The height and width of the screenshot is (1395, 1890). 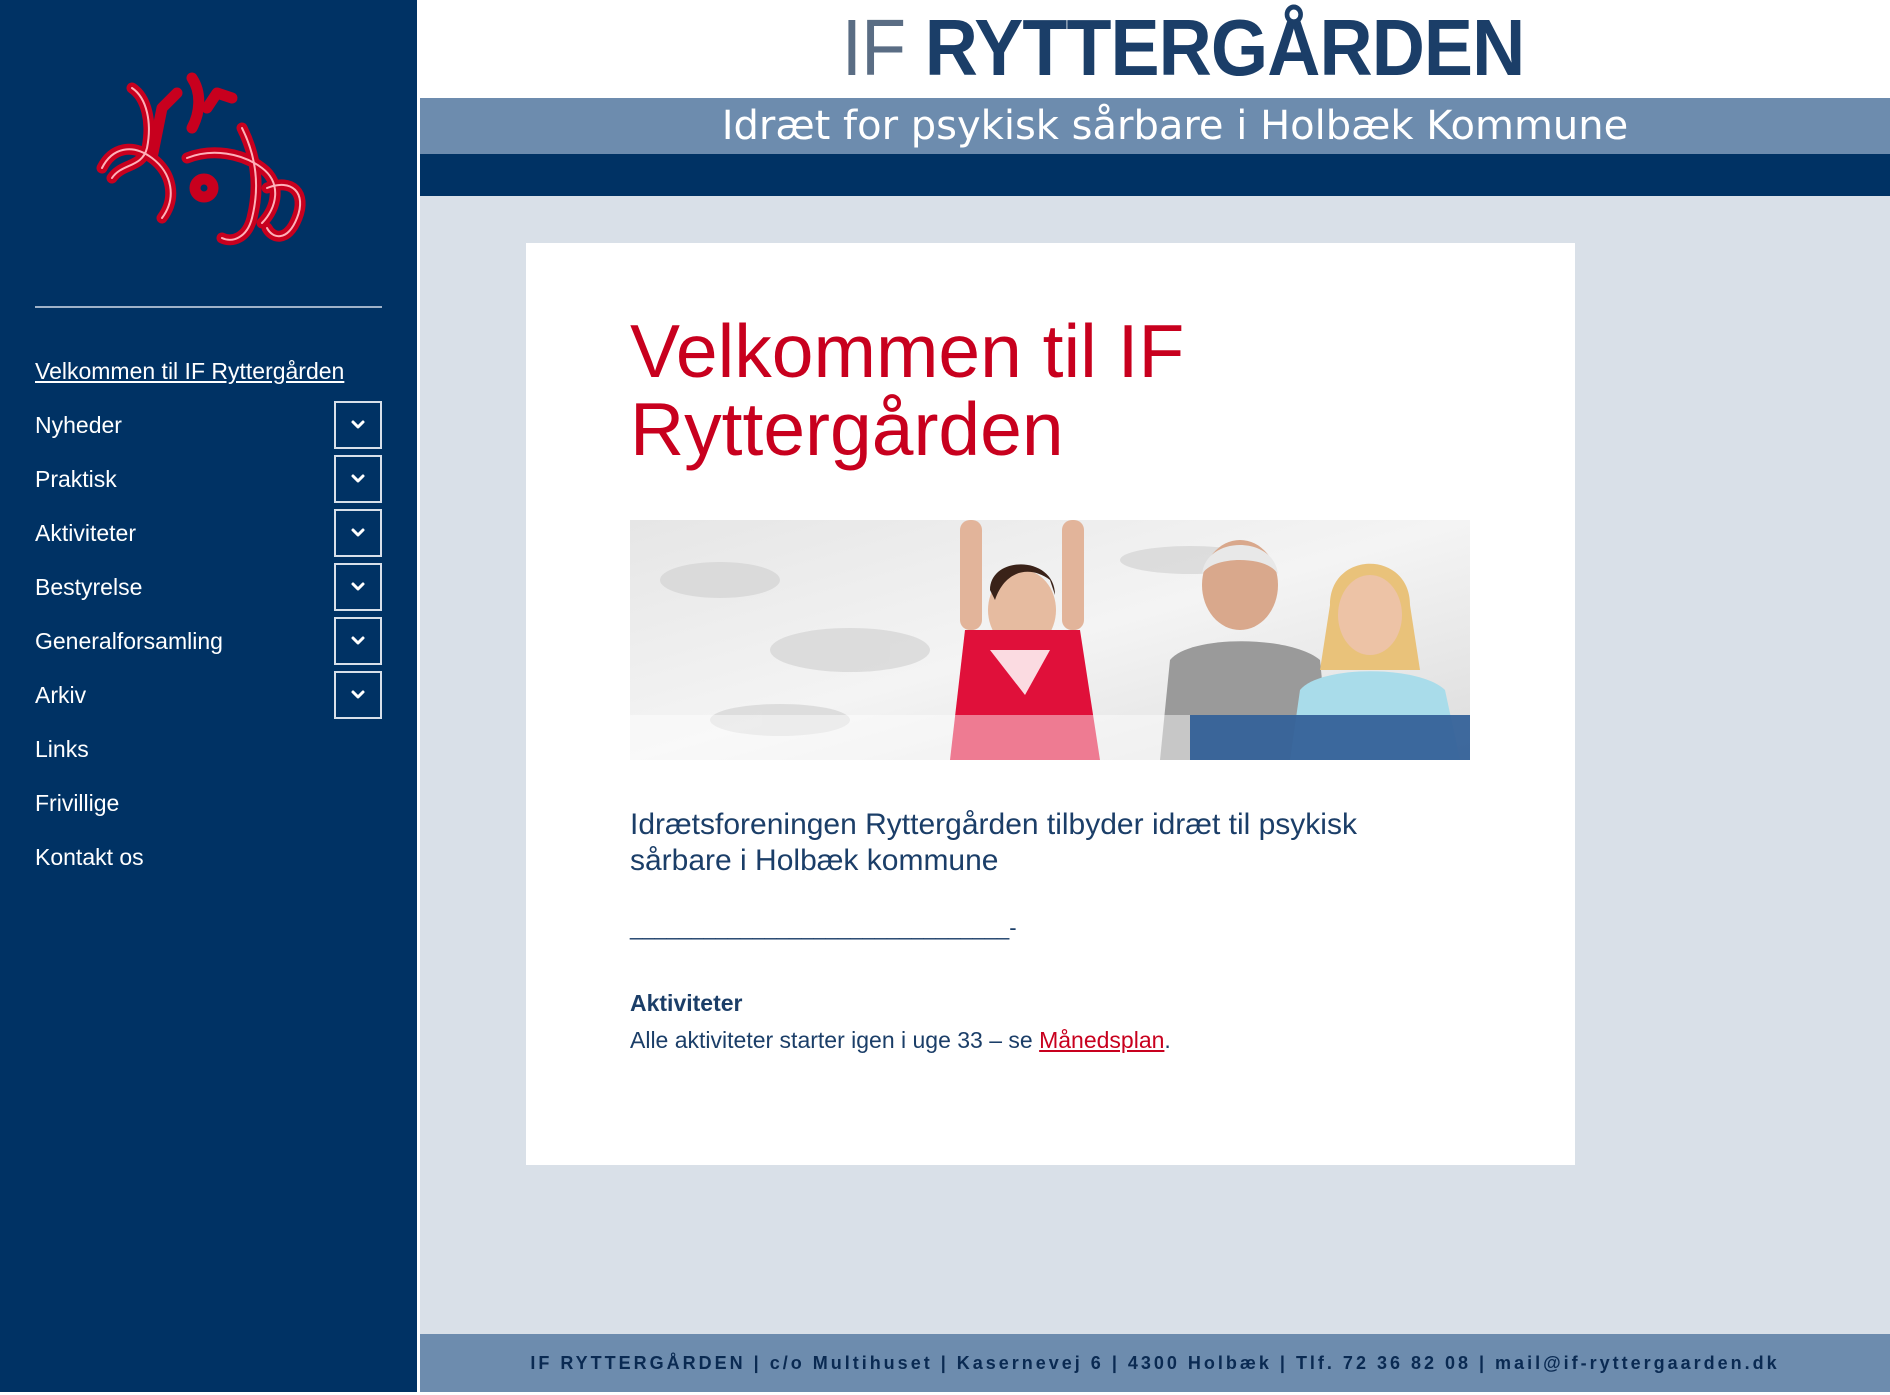 What do you see at coordinates (208, 803) in the screenshot?
I see `nav-item-frivillige: Frivillige` at bounding box center [208, 803].